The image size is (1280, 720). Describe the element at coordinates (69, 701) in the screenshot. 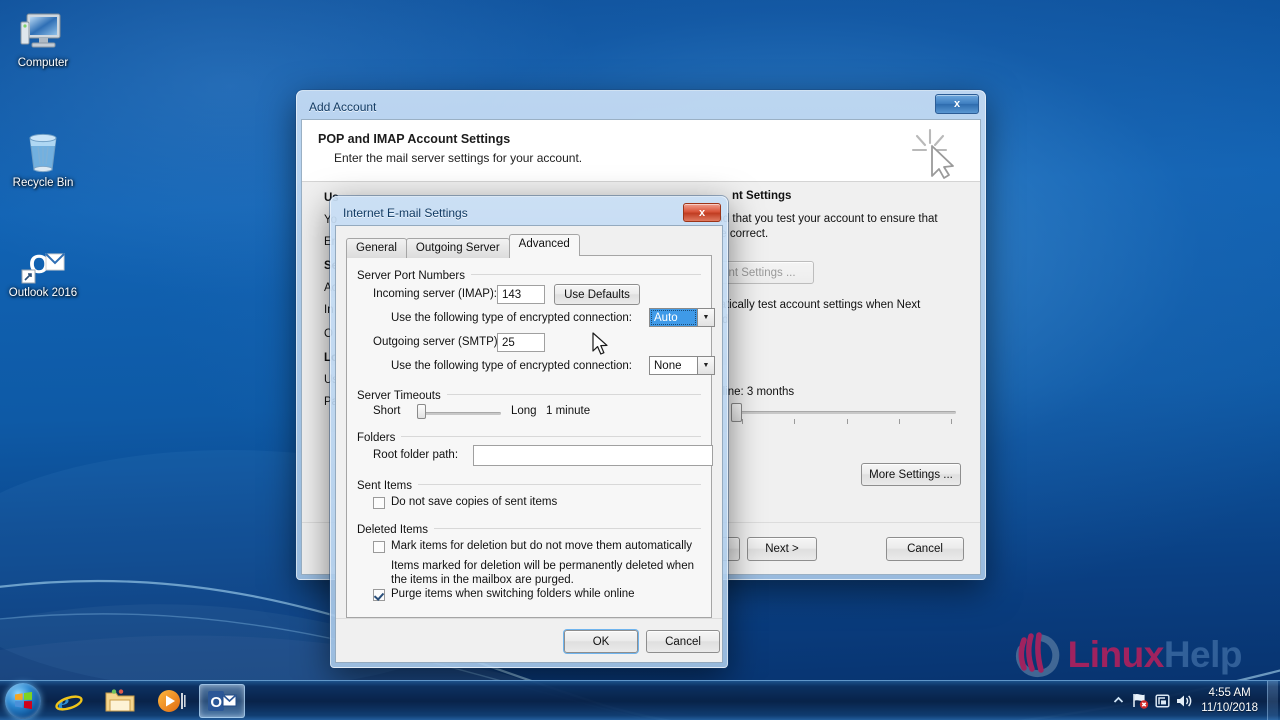

I see `taskbar-button-internet-explorer: e` at that location.